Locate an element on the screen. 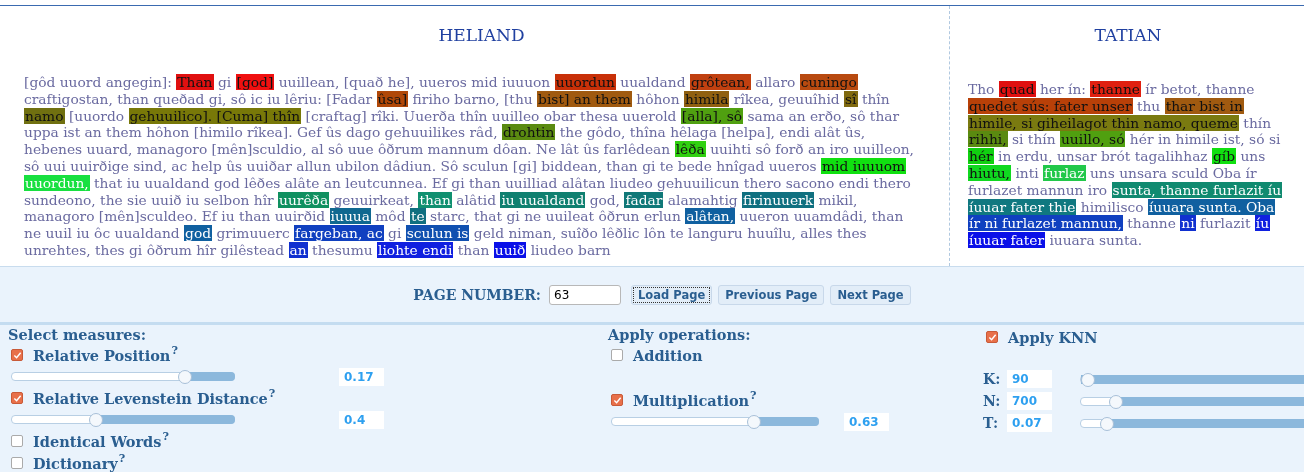 The height and width of the screenshot is (475, 1304). passage-text: allaro is located at coordinates (775, 82).